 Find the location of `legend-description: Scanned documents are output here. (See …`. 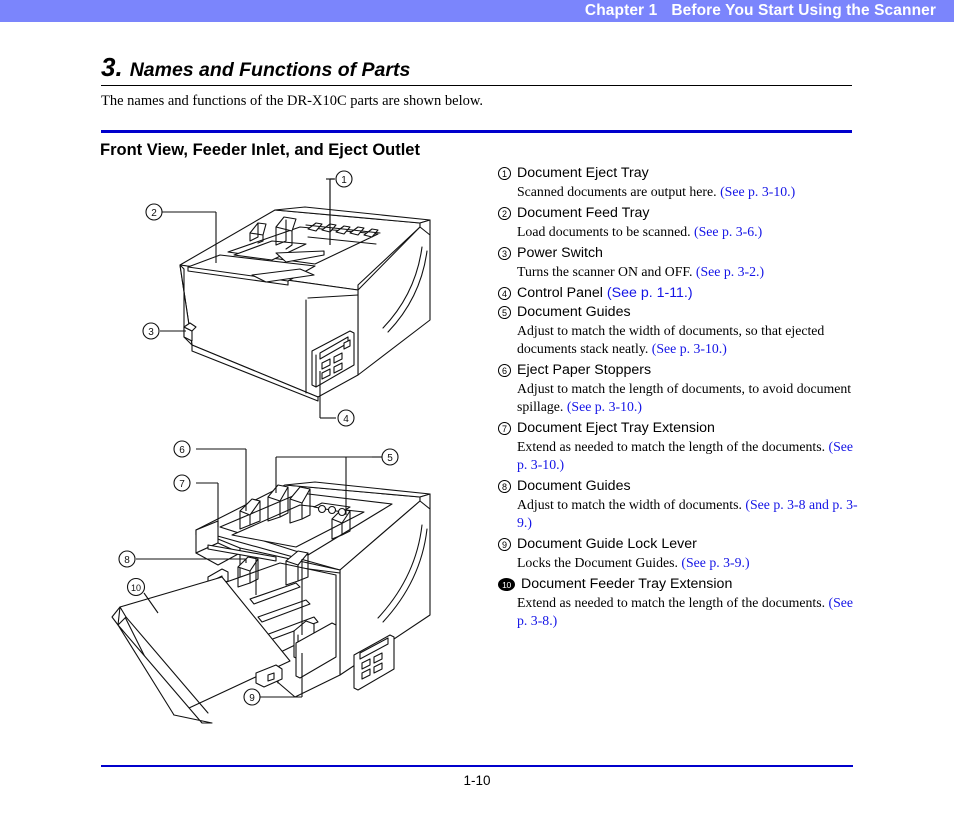

legend-description: Scanned documents are output here. (See … is located at coordinates (687, 192).